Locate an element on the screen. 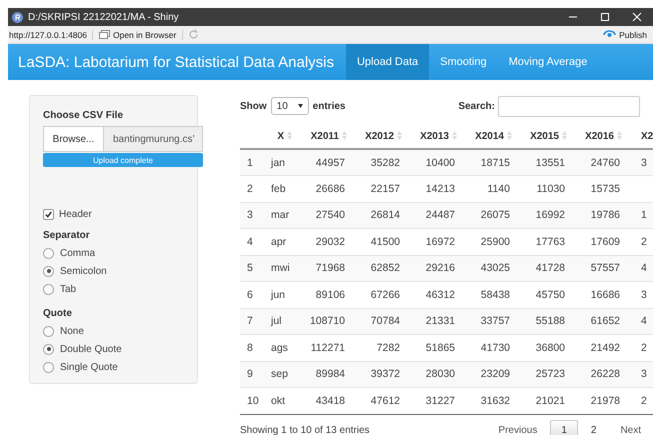  refresh-icon is located at coordinates (194, 34).